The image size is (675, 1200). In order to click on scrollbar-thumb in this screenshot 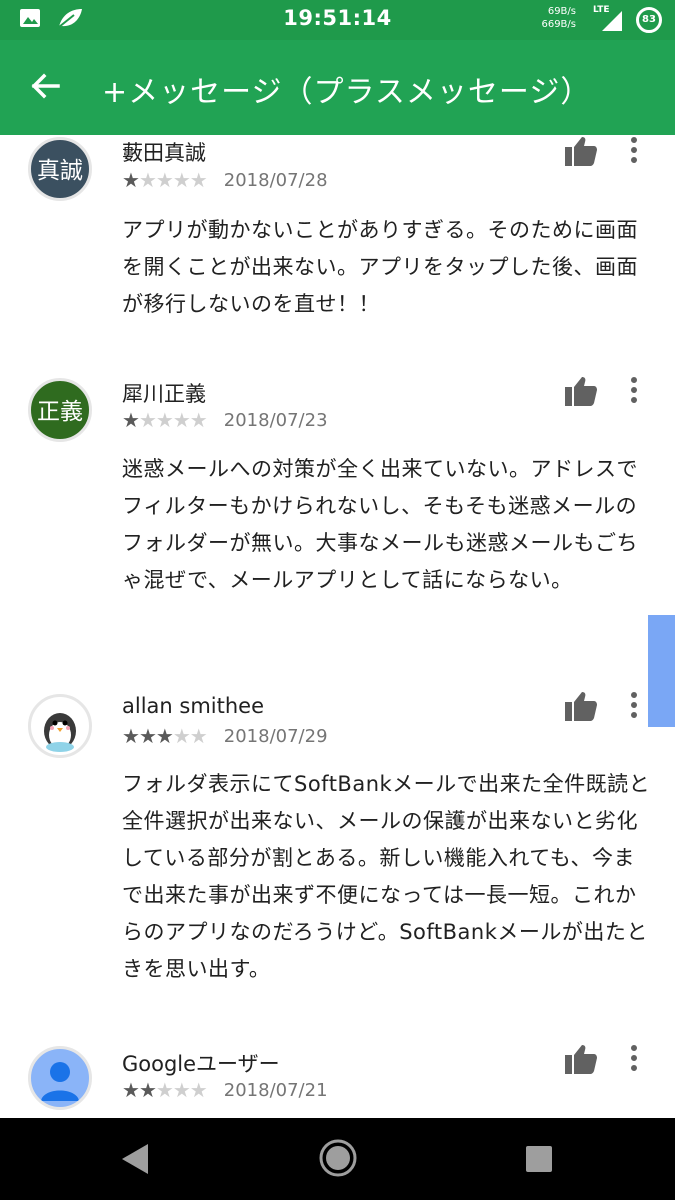, I will do `click(661, 671)`.